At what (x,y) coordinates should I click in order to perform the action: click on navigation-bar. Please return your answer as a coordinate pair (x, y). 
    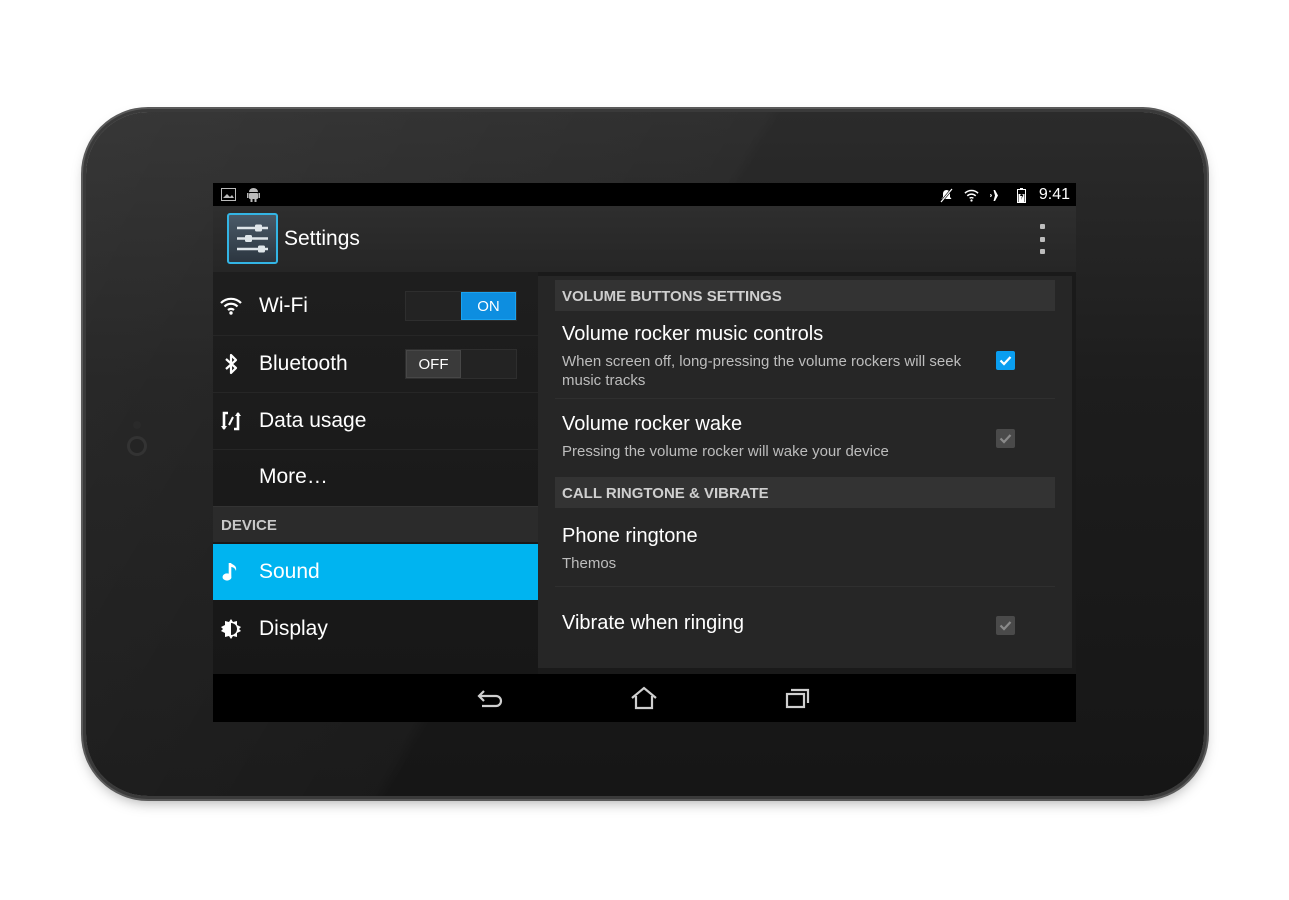
    Looking at the image, I should click on (644, 698).